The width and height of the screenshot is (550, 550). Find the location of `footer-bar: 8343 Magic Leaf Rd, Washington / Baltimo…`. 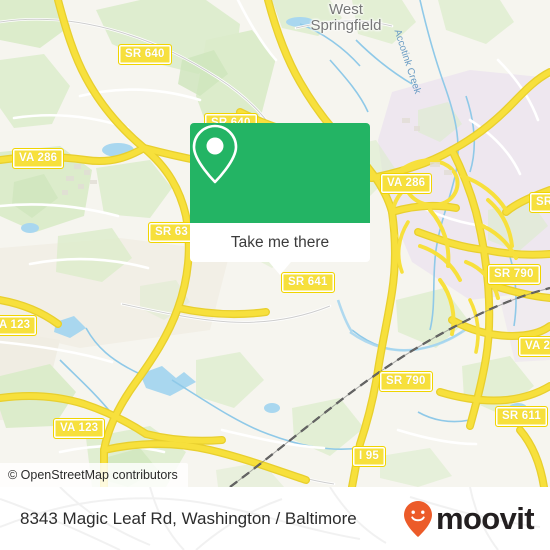

footer-bar: 8343 Magic Leaf Rd, Washington / Baltimo… is located at coordinates (275, 518).